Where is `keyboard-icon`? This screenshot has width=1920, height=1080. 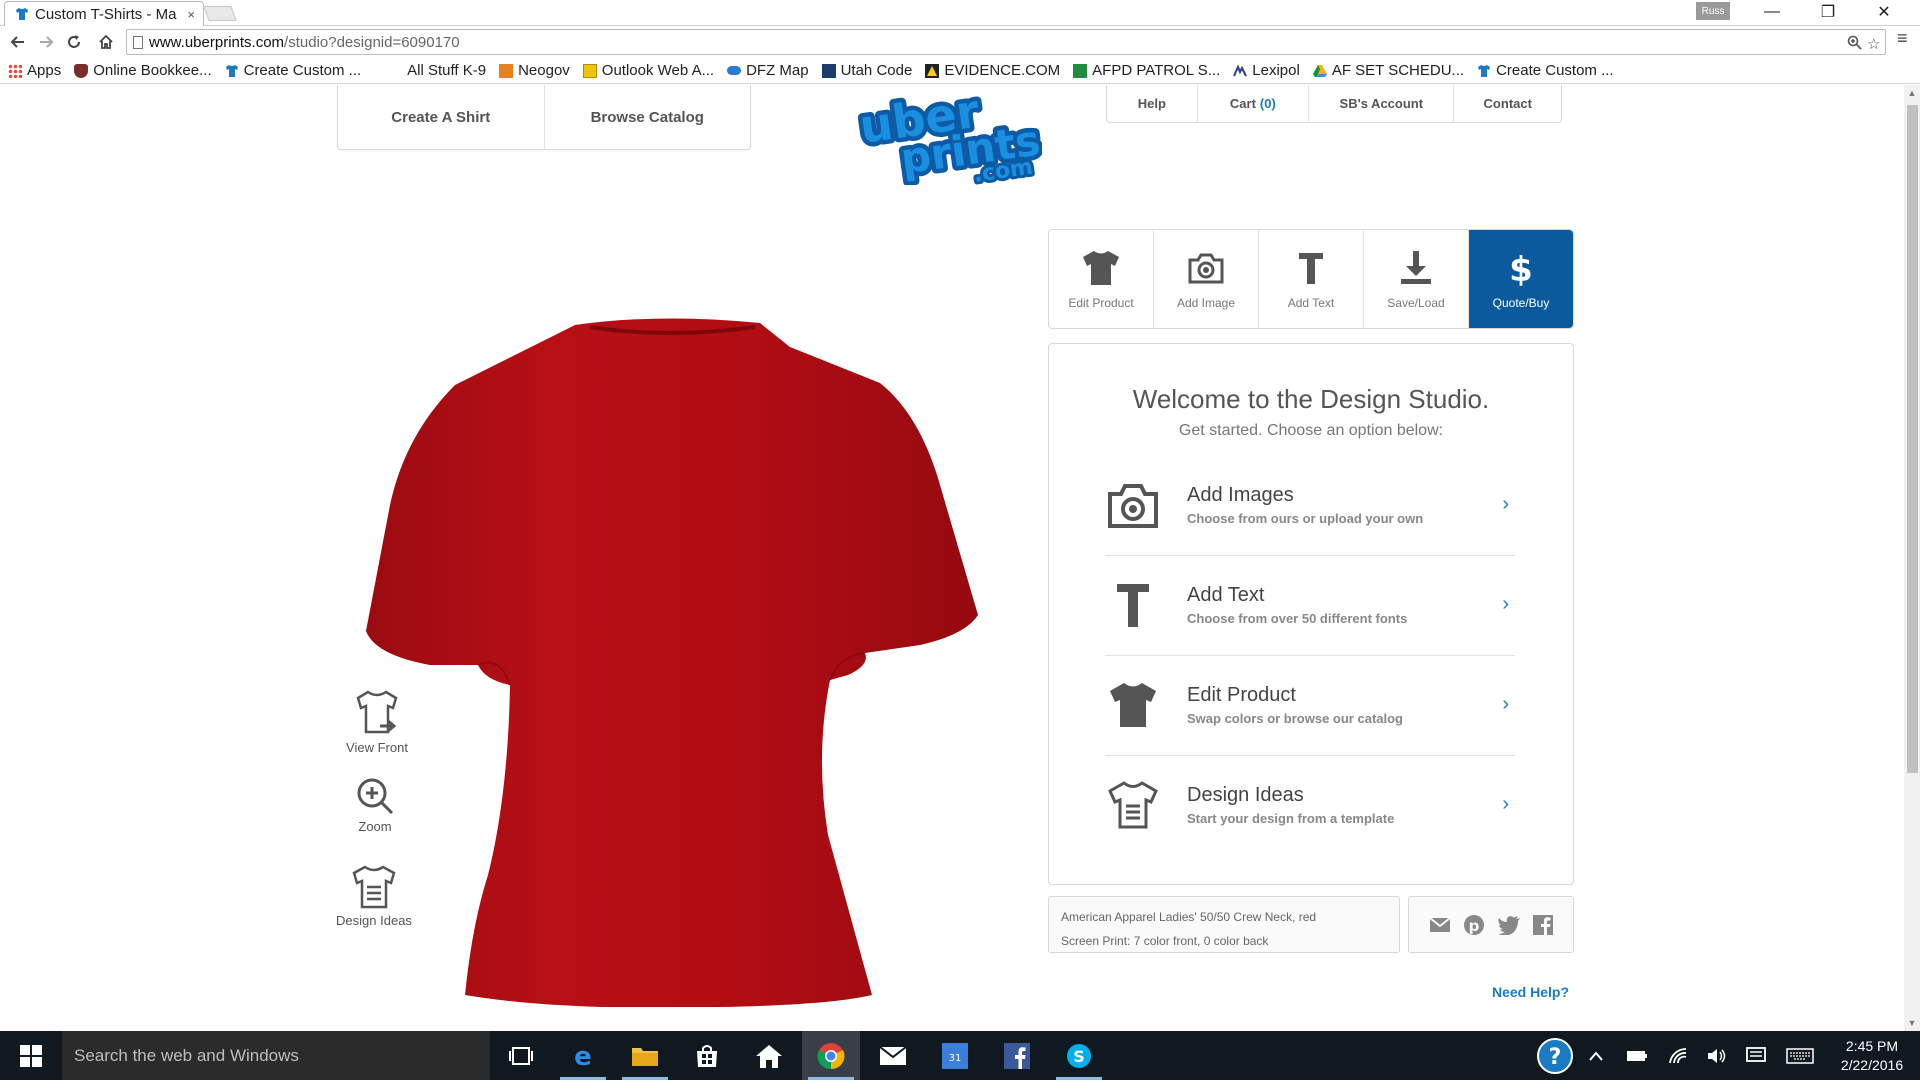
keyboard-icon is located at coordinates (1800, 1055).